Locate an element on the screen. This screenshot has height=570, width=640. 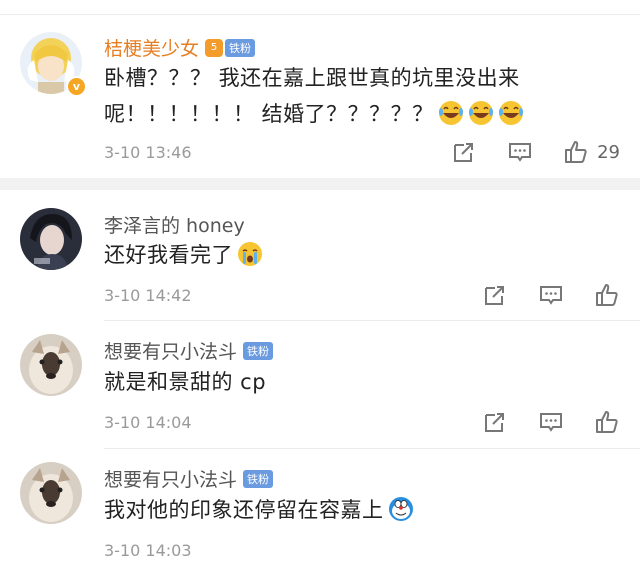
comment-time: 3-10 14:03 is located at coordinates (148, 550).